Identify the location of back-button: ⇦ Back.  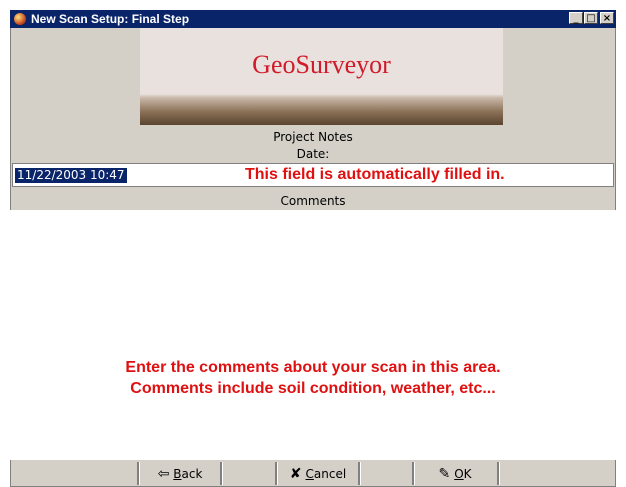
(180, 473).